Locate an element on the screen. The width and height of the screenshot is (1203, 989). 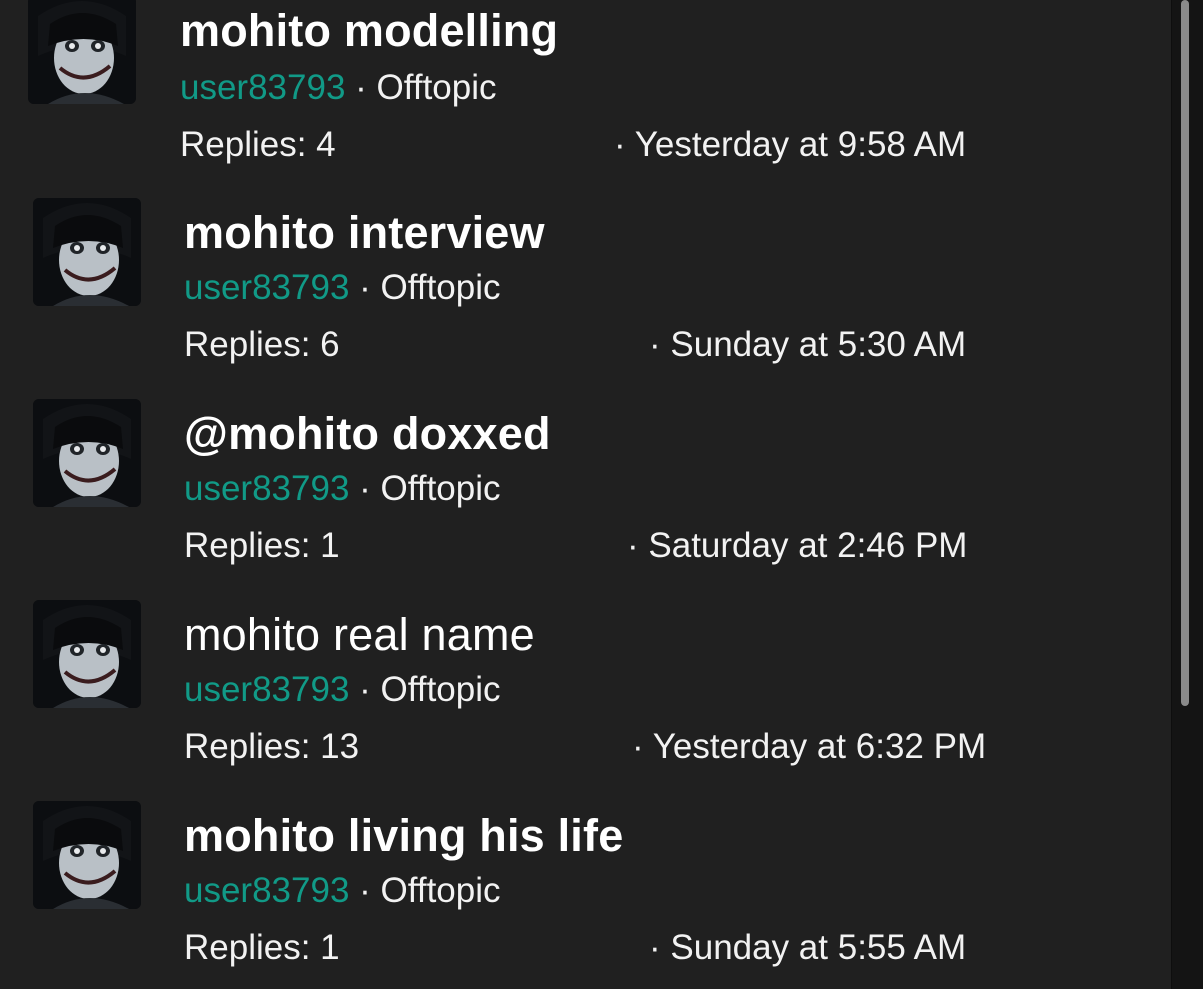
scrollbar-track is located at coordinates (1187, 494).